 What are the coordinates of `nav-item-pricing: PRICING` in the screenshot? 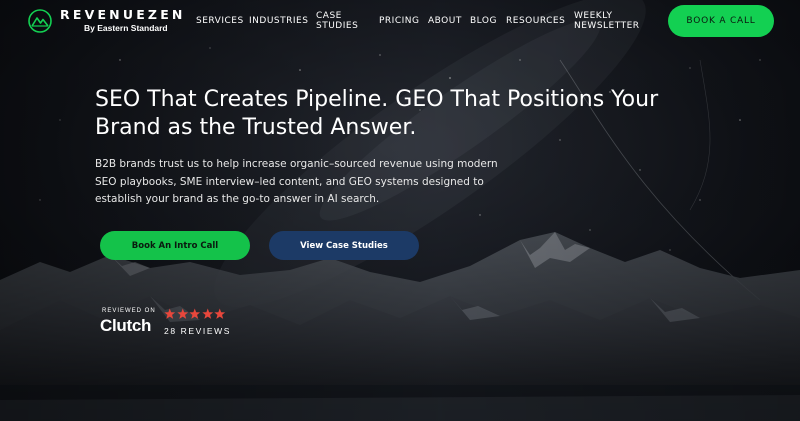 It's located at (399, 21).